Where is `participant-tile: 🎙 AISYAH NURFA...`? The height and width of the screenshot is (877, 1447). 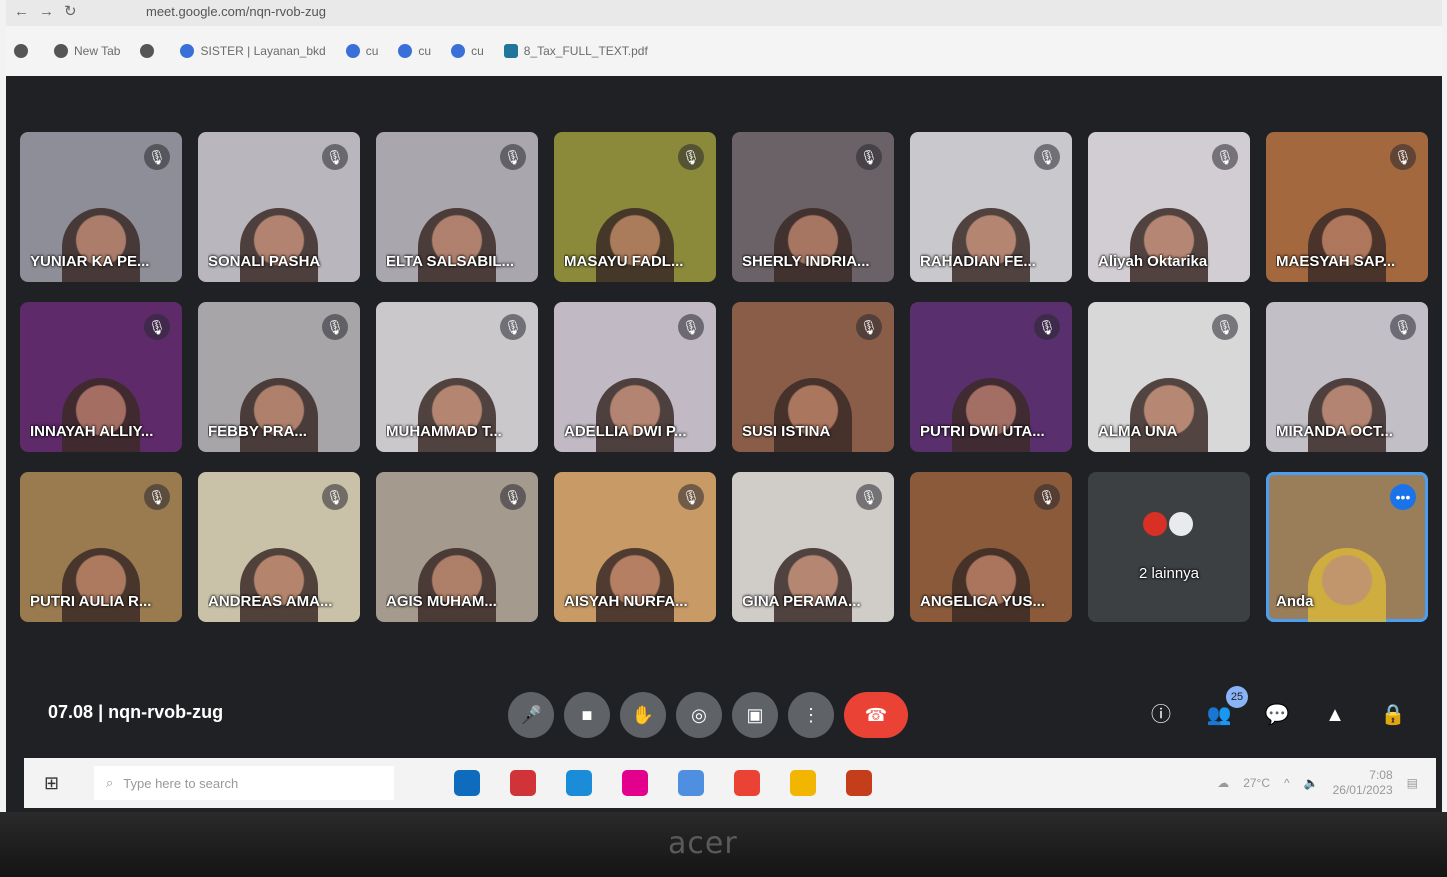 participant-tile: 🎙 AISYAH NURFA... is located at coordinates (635, 547).